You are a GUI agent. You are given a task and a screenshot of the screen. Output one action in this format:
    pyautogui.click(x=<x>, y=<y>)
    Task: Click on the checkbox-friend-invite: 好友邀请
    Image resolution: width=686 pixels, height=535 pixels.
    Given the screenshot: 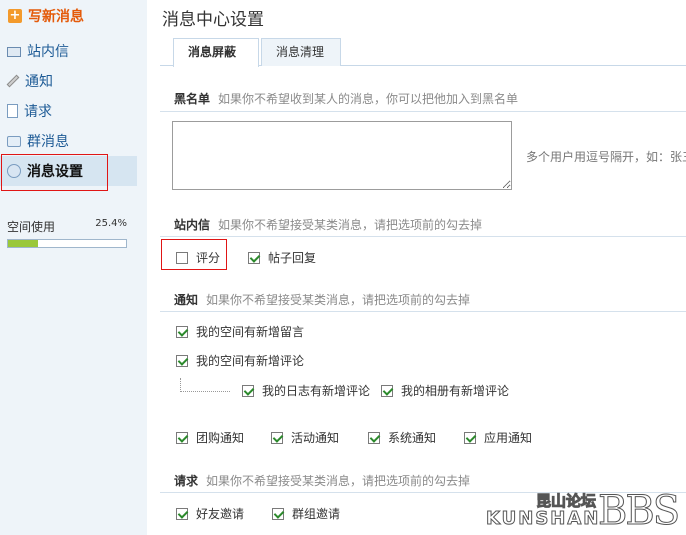 What is the action you would take?
    pyautogui.click(x=210, y=513)
    